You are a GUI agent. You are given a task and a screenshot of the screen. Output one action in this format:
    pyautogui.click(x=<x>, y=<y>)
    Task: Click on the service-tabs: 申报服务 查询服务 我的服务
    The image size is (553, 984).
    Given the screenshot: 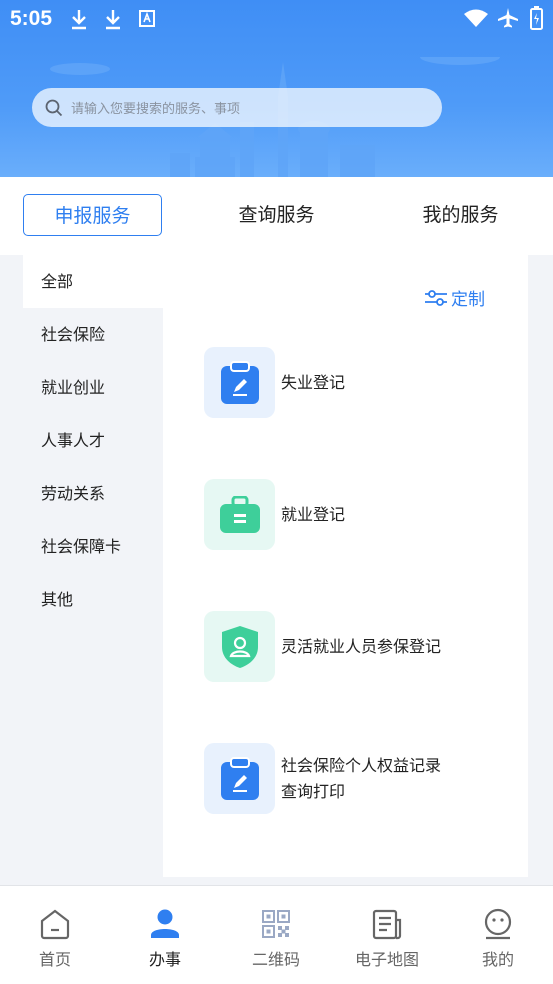 What is the action you would take?
    pyautogui.click(x=276, y=216)
    